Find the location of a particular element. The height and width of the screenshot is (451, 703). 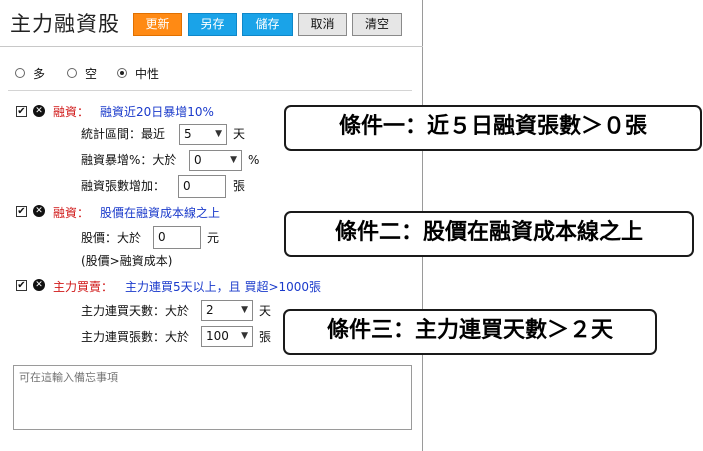

divider is located at coordinates (210, 90).